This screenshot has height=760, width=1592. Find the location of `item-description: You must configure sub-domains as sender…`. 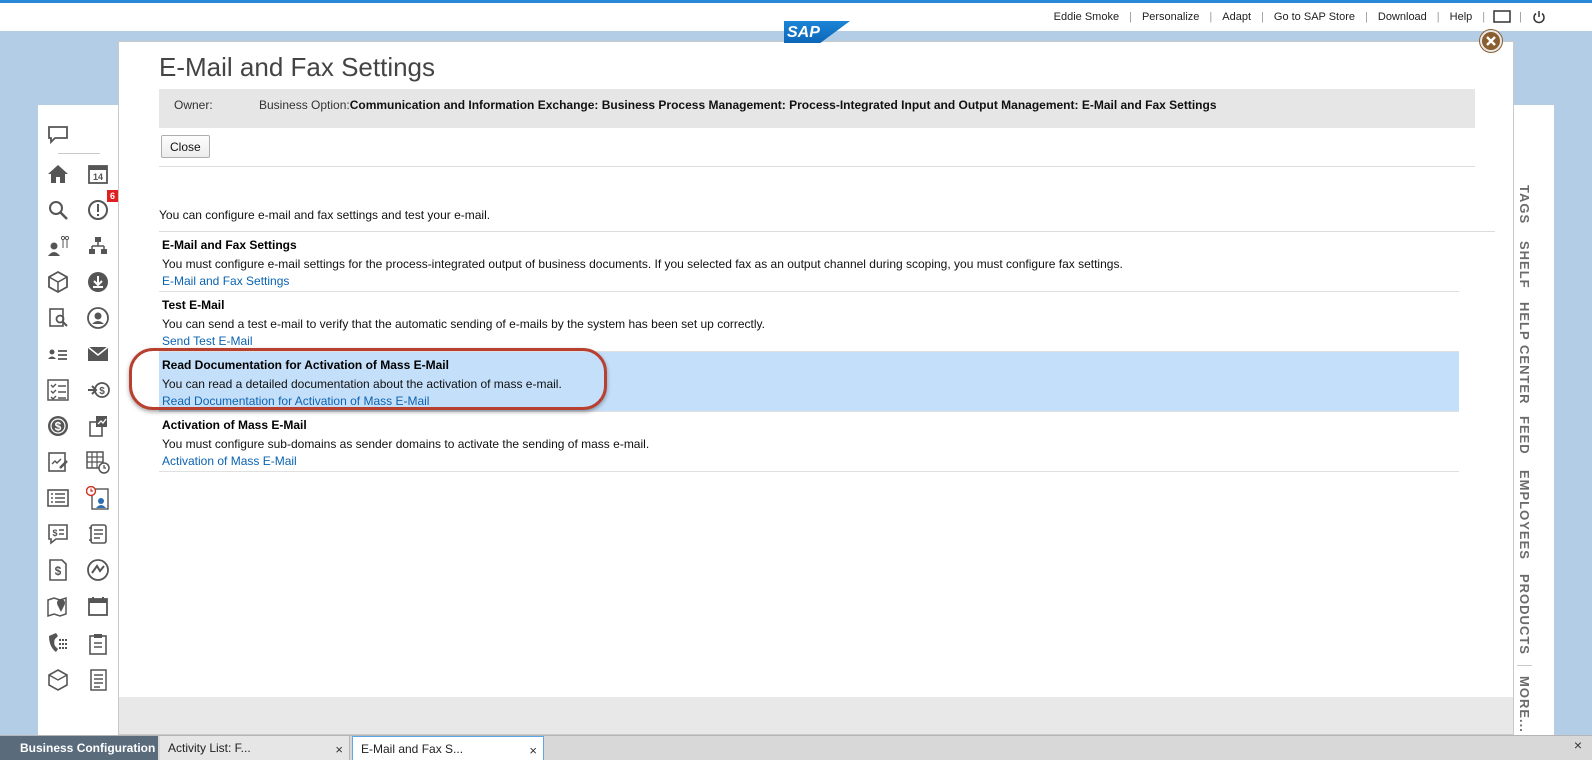

item-description: You must configure sub-domains as sender… is located at coordinates (406, 444).